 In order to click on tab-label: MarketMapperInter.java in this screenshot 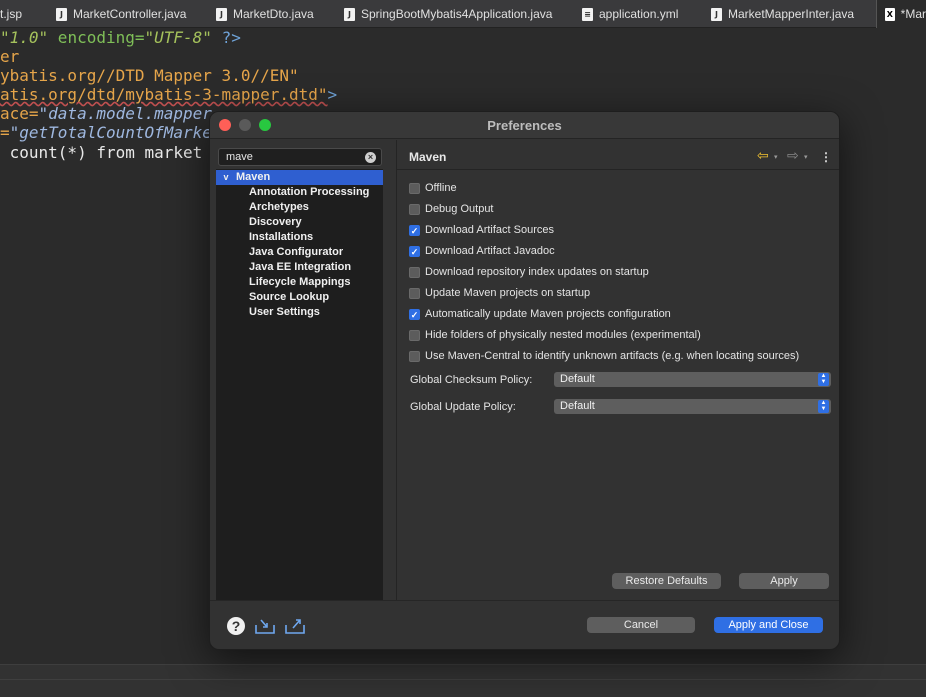, I will do `click(791, 14)`.